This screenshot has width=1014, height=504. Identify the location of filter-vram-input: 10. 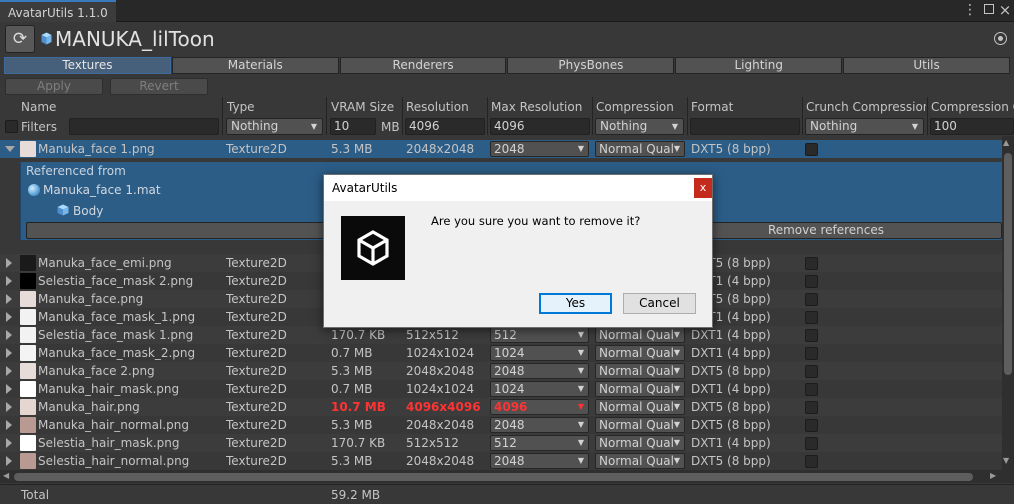
(353, 126).